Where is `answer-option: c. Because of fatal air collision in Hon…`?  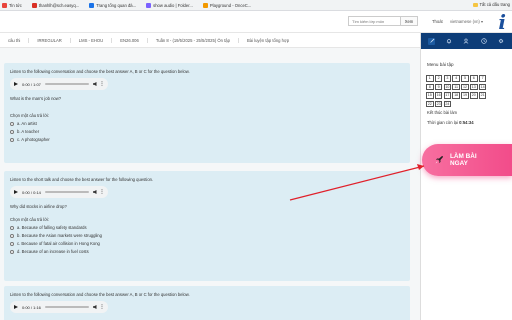
answer-option: c. Because of fatal air collision in Hon… is located at coordinates (207, 243).